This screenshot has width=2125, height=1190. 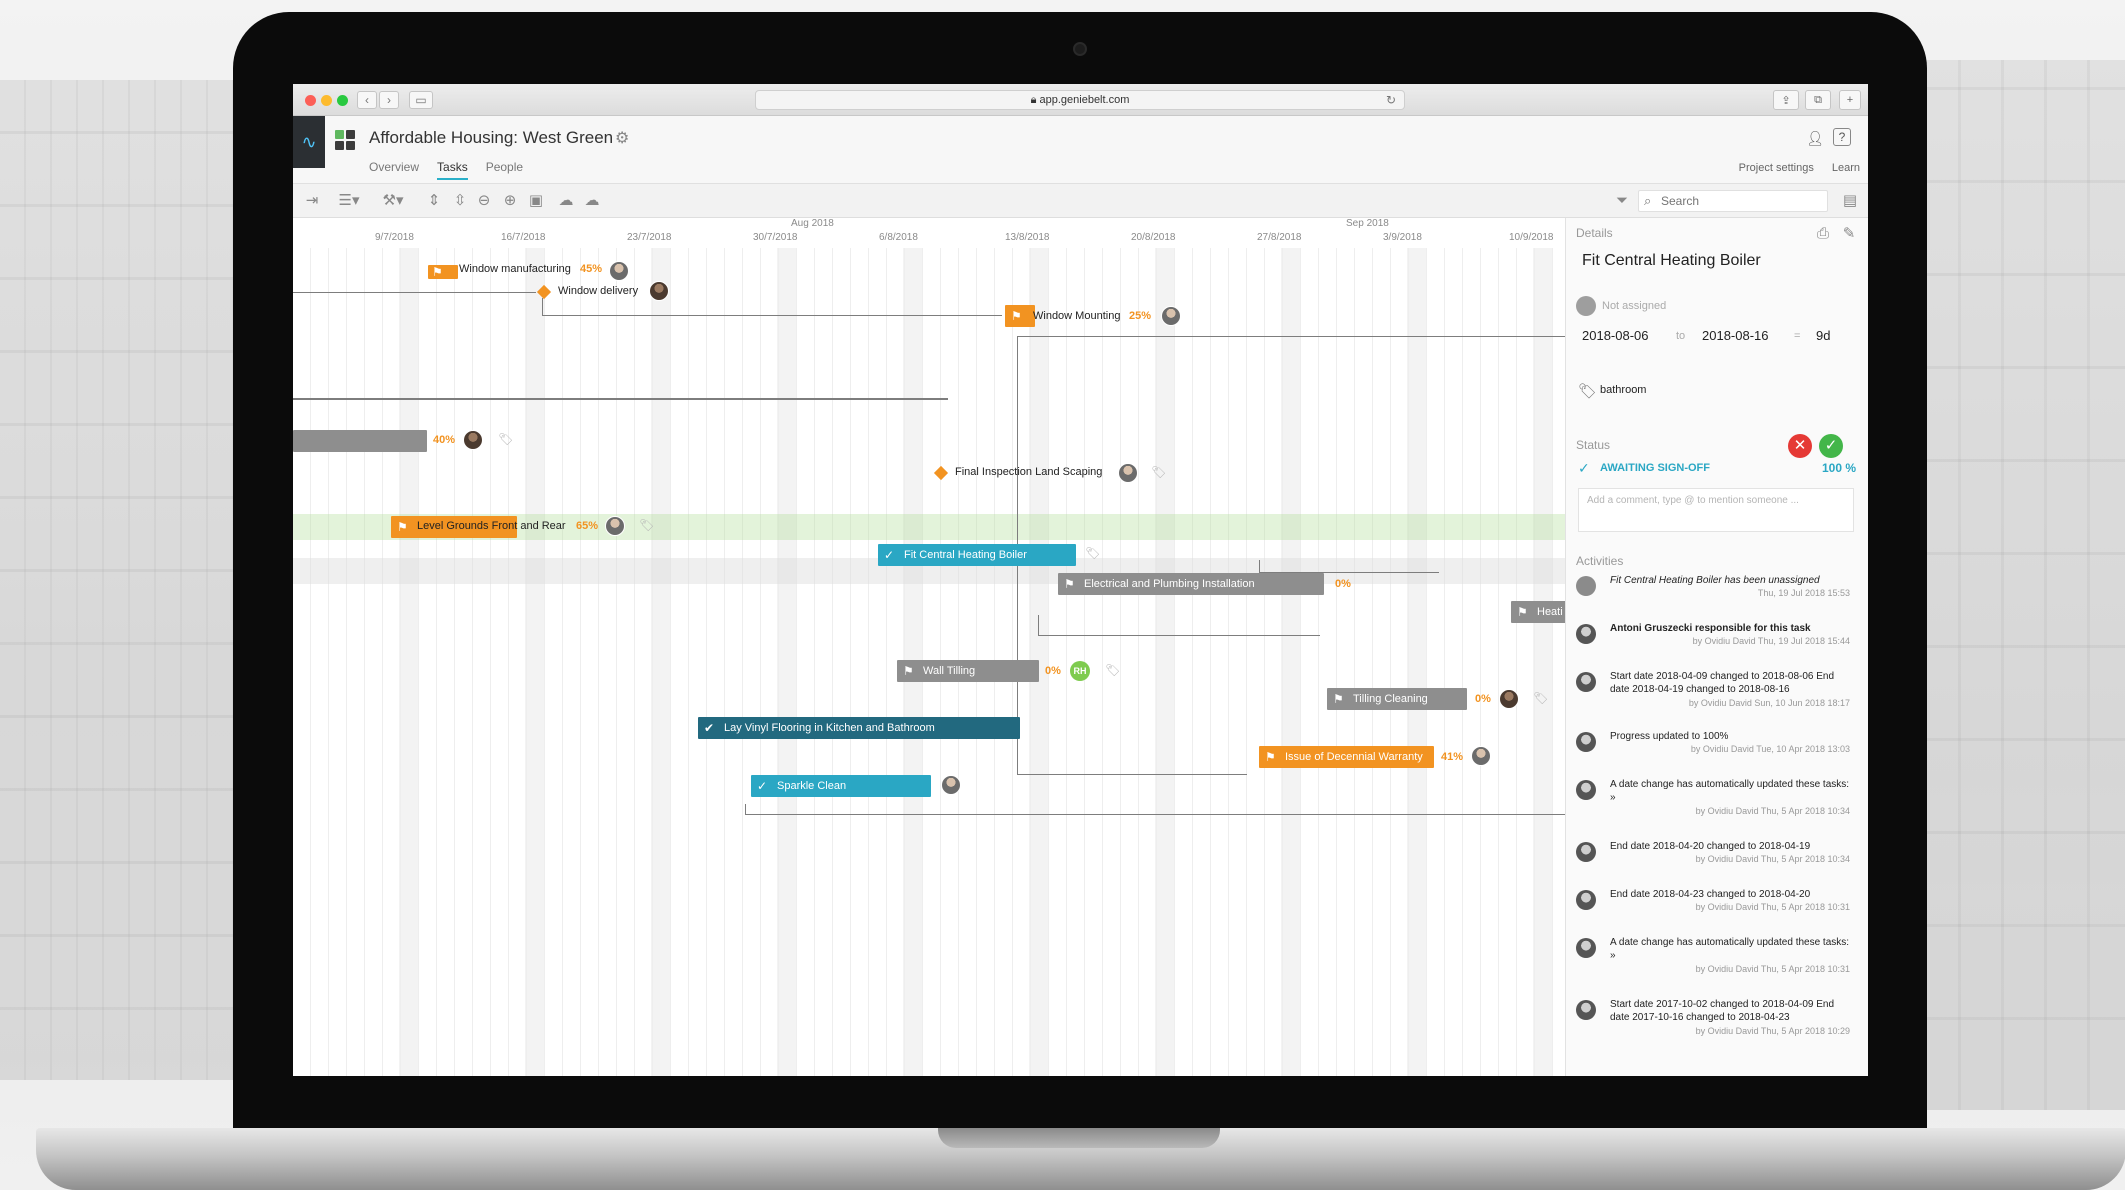 I want to click on minimize-window-button, so click(x=326, y=100).